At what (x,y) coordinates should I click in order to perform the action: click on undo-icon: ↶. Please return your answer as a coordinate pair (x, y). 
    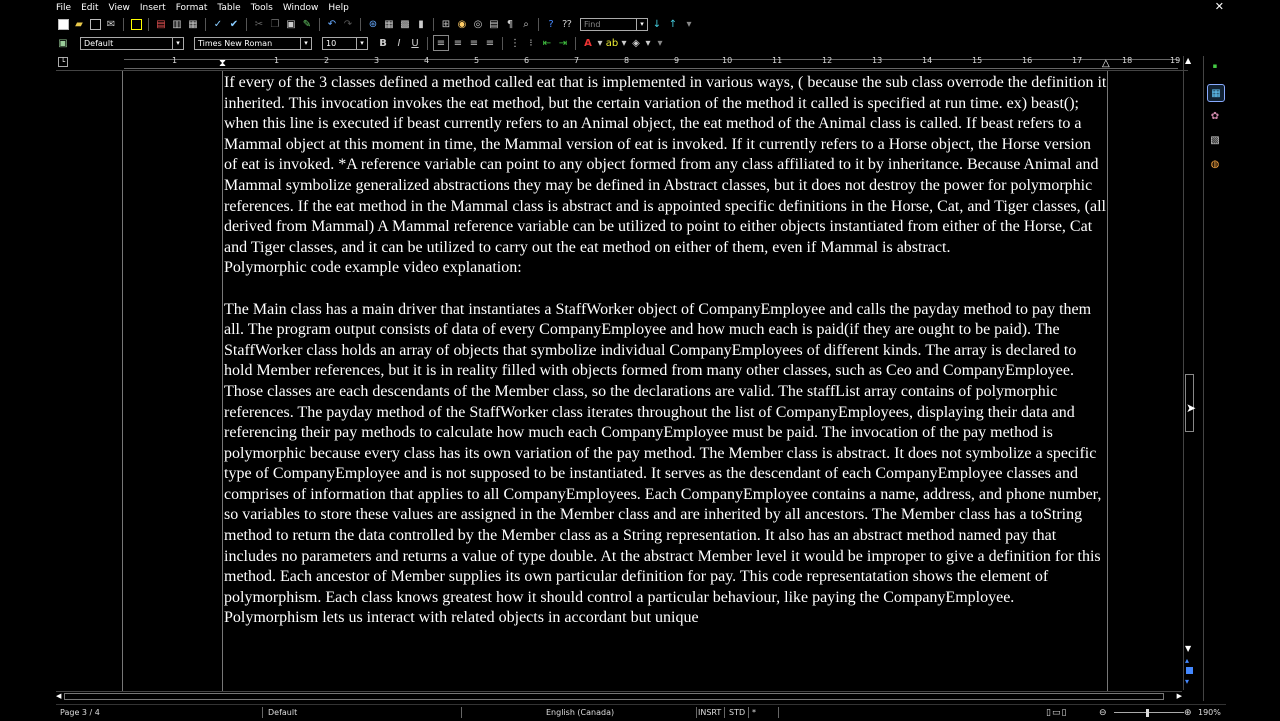
    Looking at the image, I should click on (332, 24).